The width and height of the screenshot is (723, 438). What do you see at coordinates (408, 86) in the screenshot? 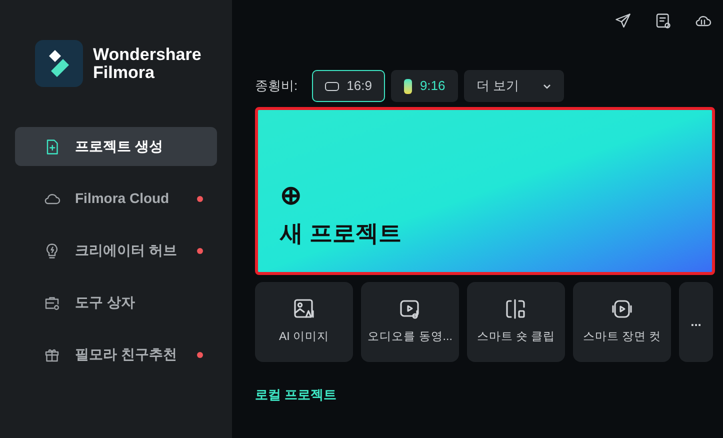
I see `portrait-icon` at bounding box center [408, 86].